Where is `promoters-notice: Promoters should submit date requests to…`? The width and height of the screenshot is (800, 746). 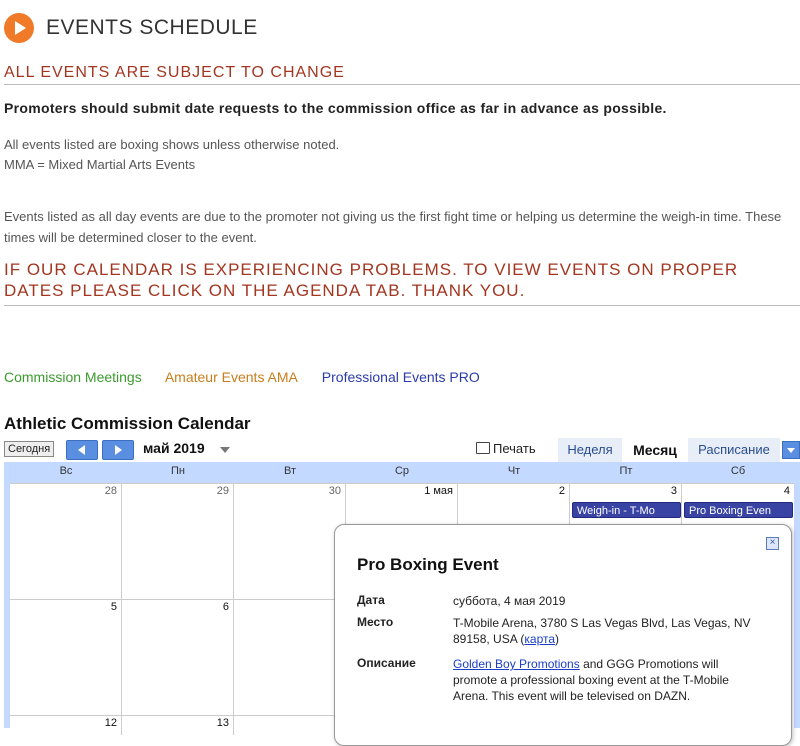
promoters-notice: Promoters should submit date requests to… is located at coordinates (335, 108).